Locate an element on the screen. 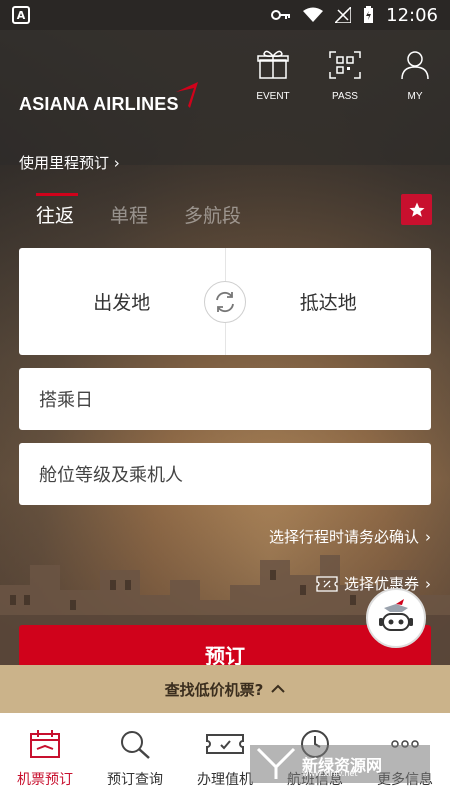  pass-button: PASS is located at coordinates (345, 77).